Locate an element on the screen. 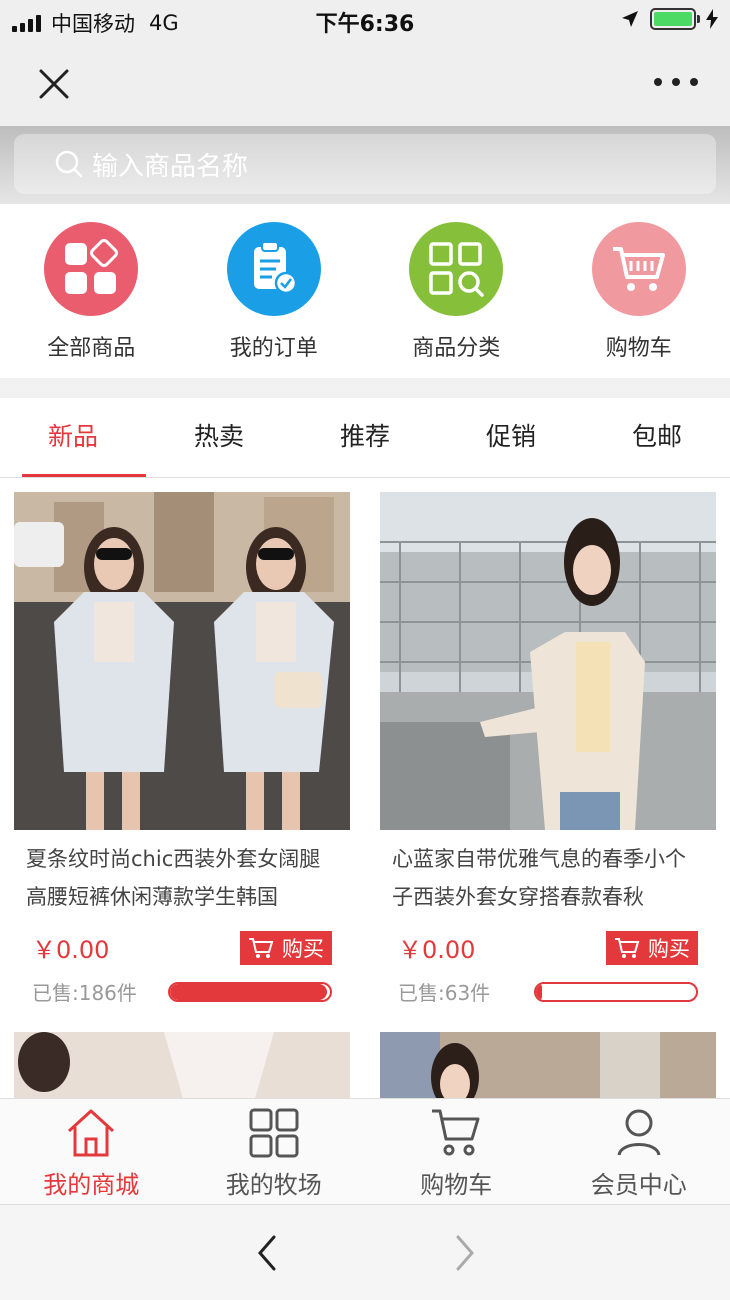  tab-recommend: 推荐 is located at coordinates (365, 437).